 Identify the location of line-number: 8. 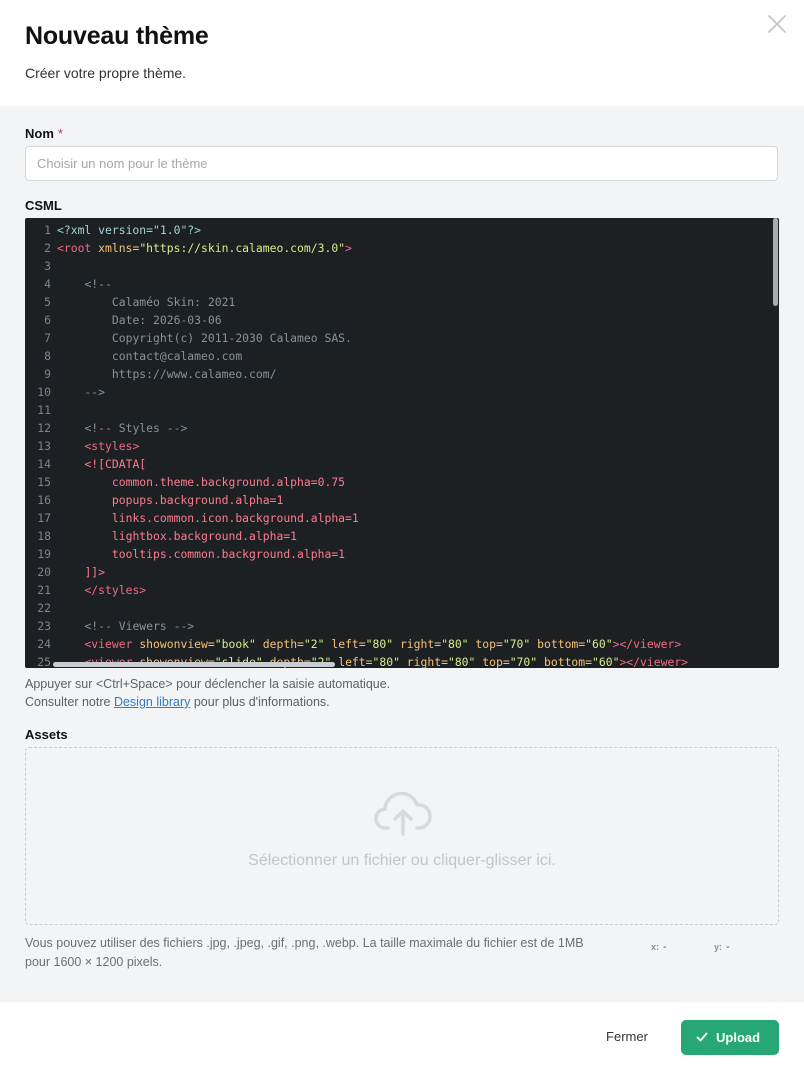
(47, 356).